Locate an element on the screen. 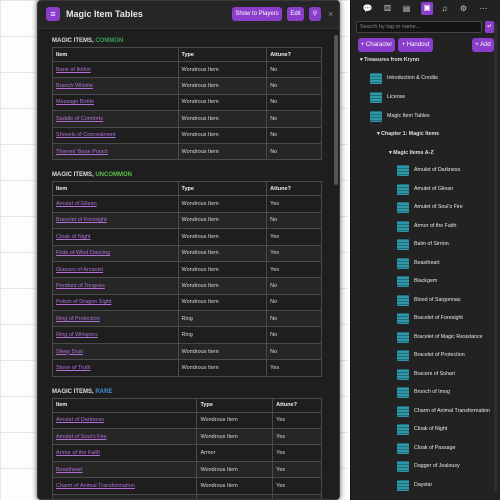 The image size is (500, 500). journal-icon: ▣ is located at coordinates (427, 8).